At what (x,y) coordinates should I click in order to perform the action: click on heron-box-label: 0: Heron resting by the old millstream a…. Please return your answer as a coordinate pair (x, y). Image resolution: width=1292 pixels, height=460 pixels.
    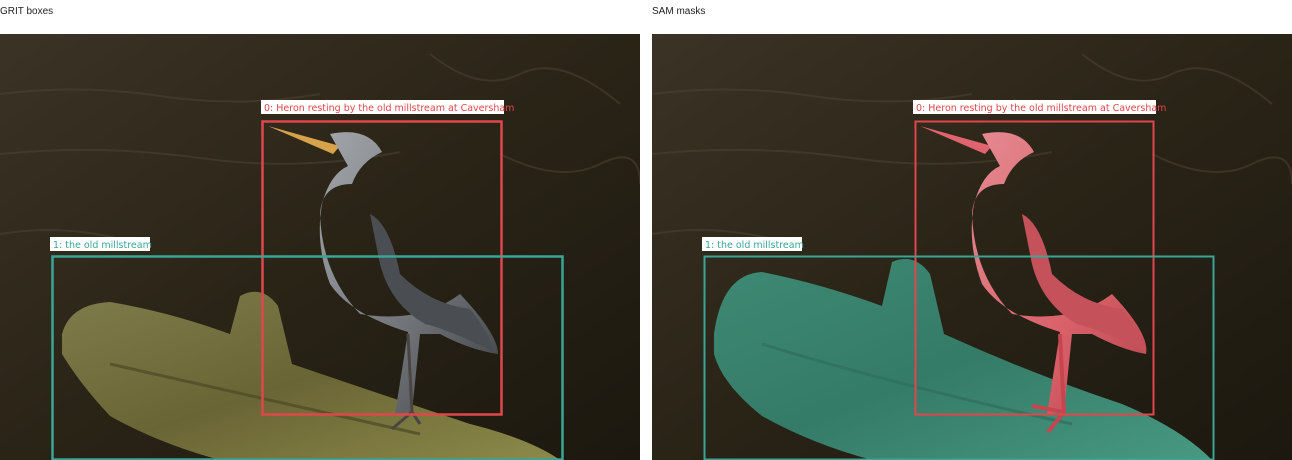
    Looking at the image, I should click on (389, 108).